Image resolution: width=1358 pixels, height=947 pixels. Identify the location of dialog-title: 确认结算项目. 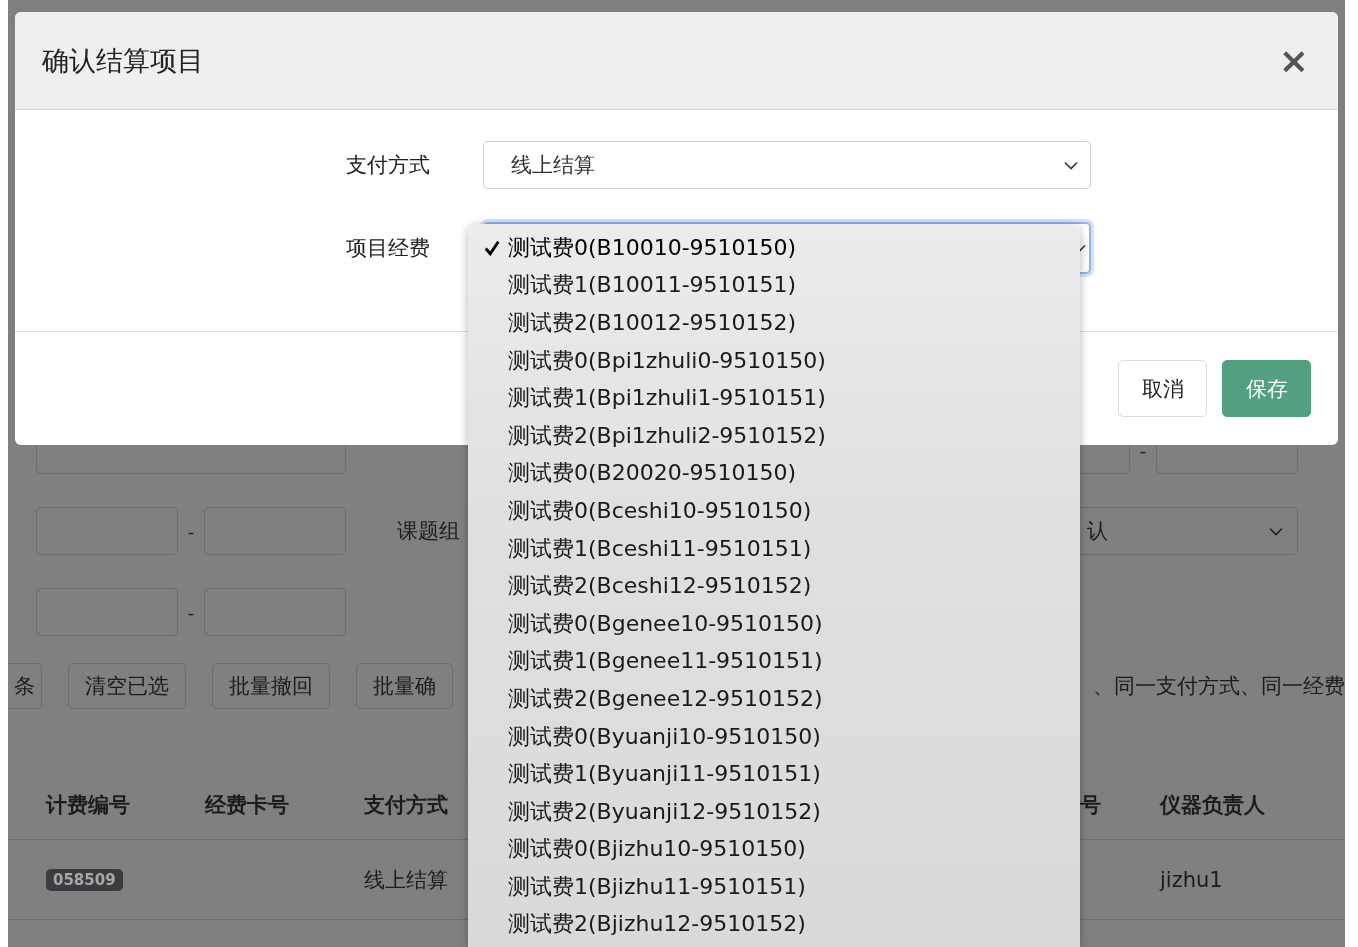
(123, 60).